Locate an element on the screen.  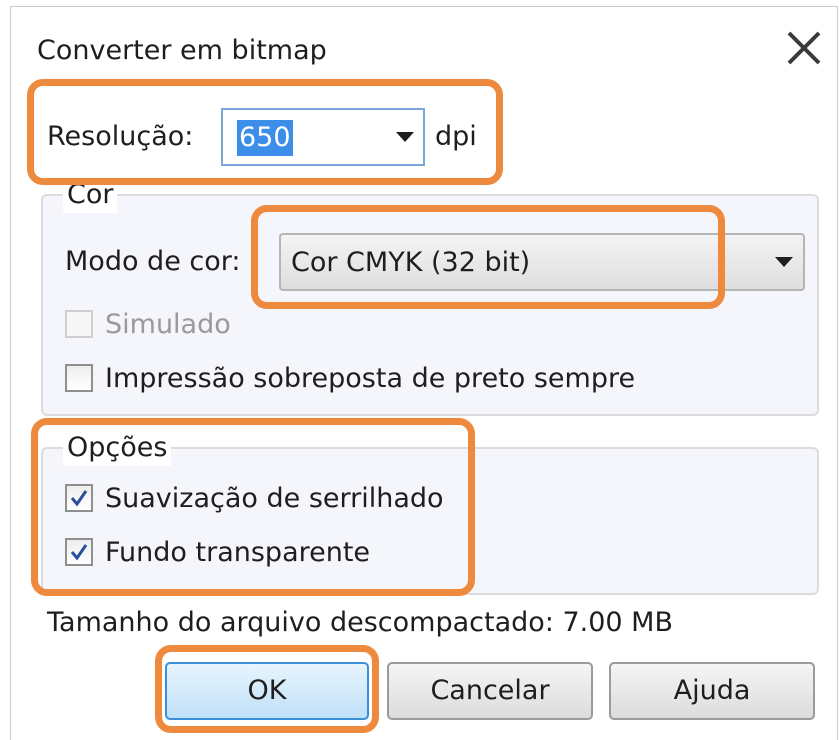
overprint-black-label: Impressão sobreposta de preto sempre is located at coordinates (370, 379).